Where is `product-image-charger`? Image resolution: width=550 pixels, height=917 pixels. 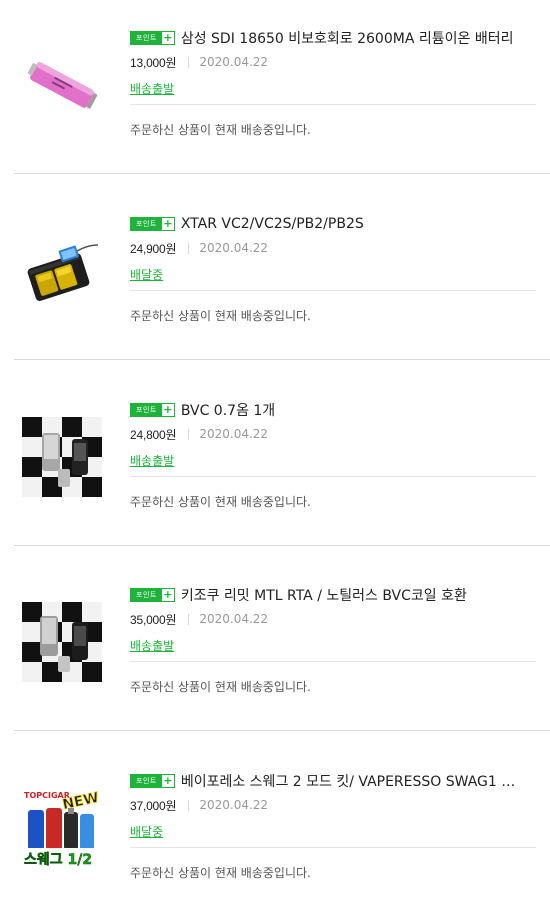 product-image-charger is located at coordinates (62, 271).